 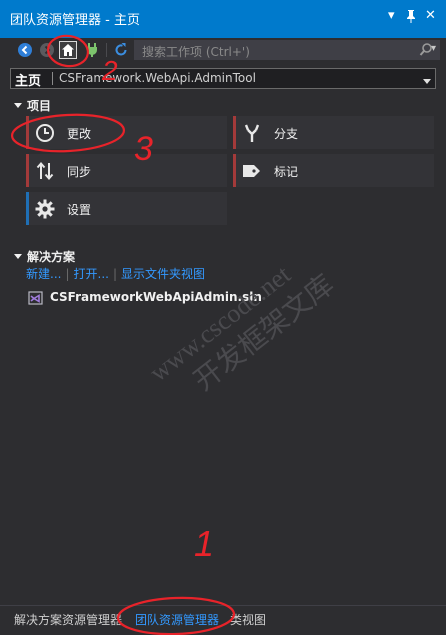 What do you see at coordinates (47, 50) in the screenshot?
I see `forward-arrow-icon` at bounding box center [47, 50].